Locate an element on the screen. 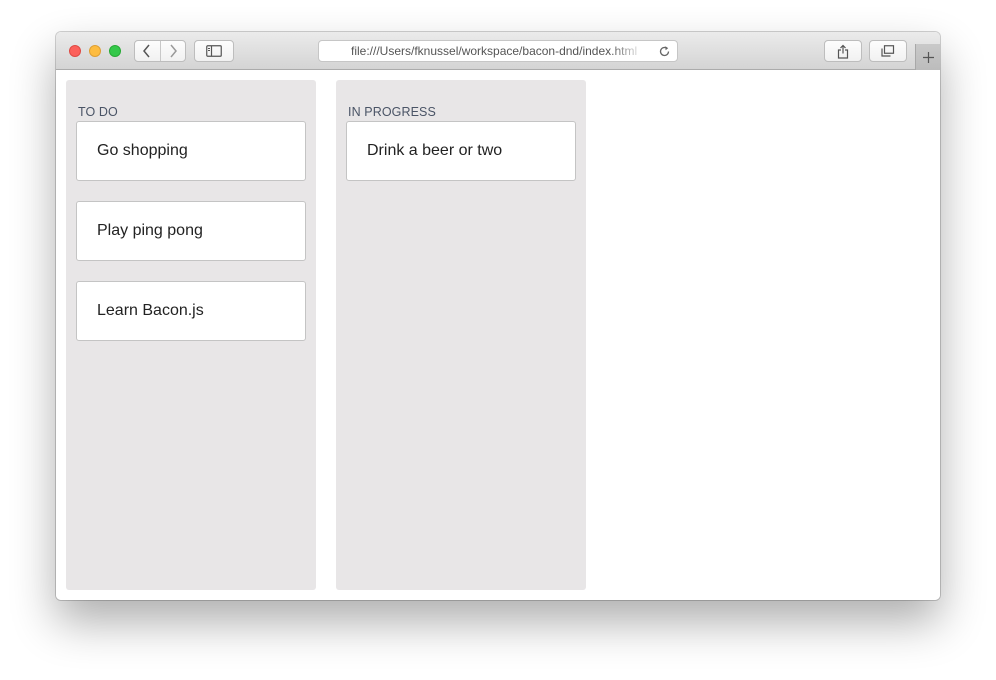  tabs-overview-icon is located at coordinates (888, 51).